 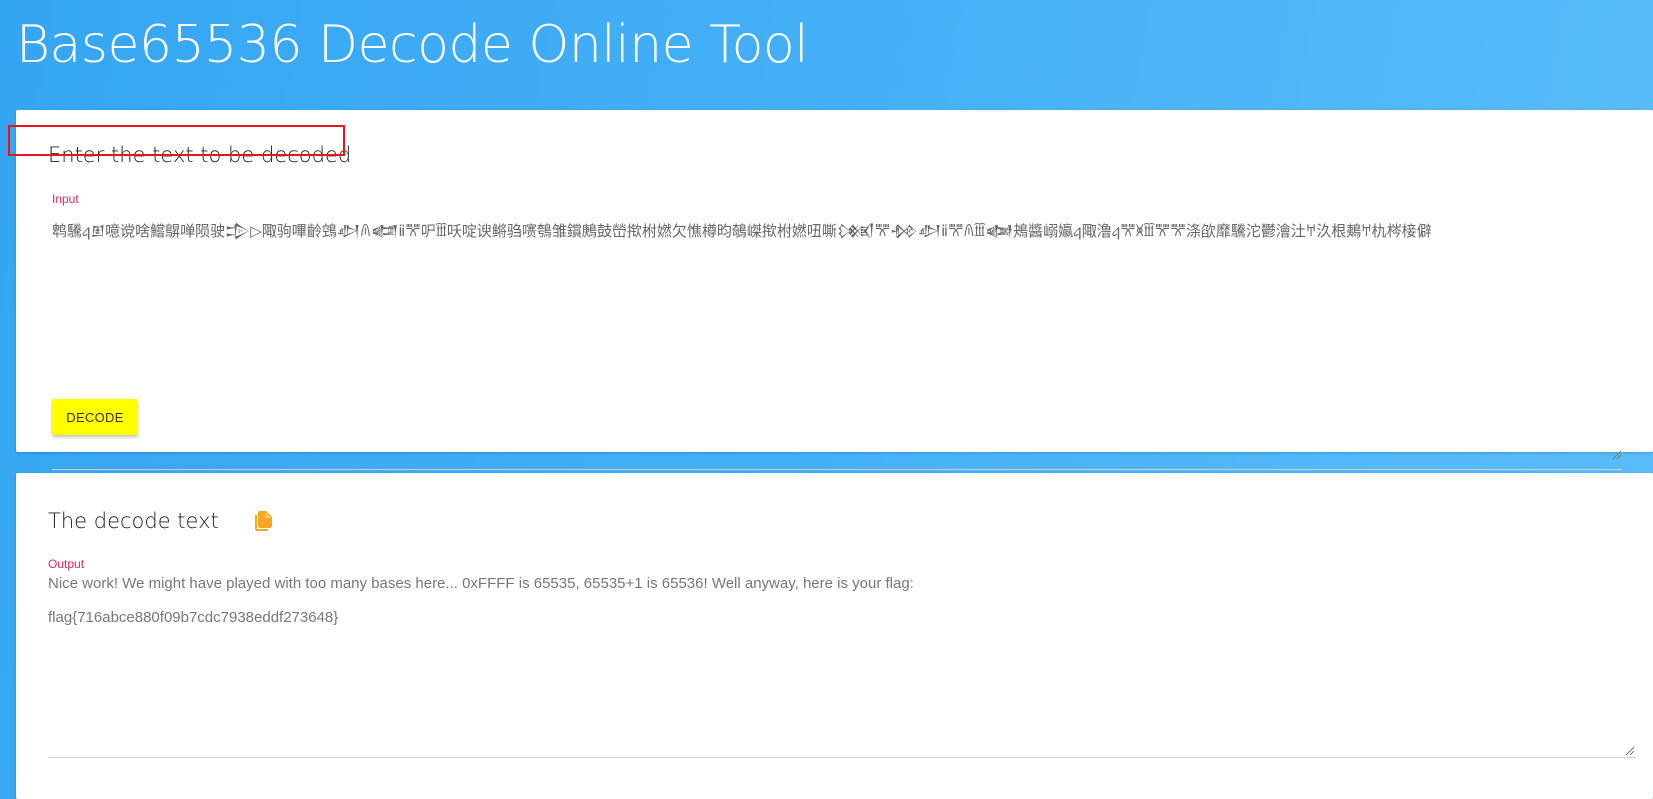 What do you see at coordinates (133, 521) in the screenshot?
I see `output-card-title: The decode text` at bounding box center [133, 521].